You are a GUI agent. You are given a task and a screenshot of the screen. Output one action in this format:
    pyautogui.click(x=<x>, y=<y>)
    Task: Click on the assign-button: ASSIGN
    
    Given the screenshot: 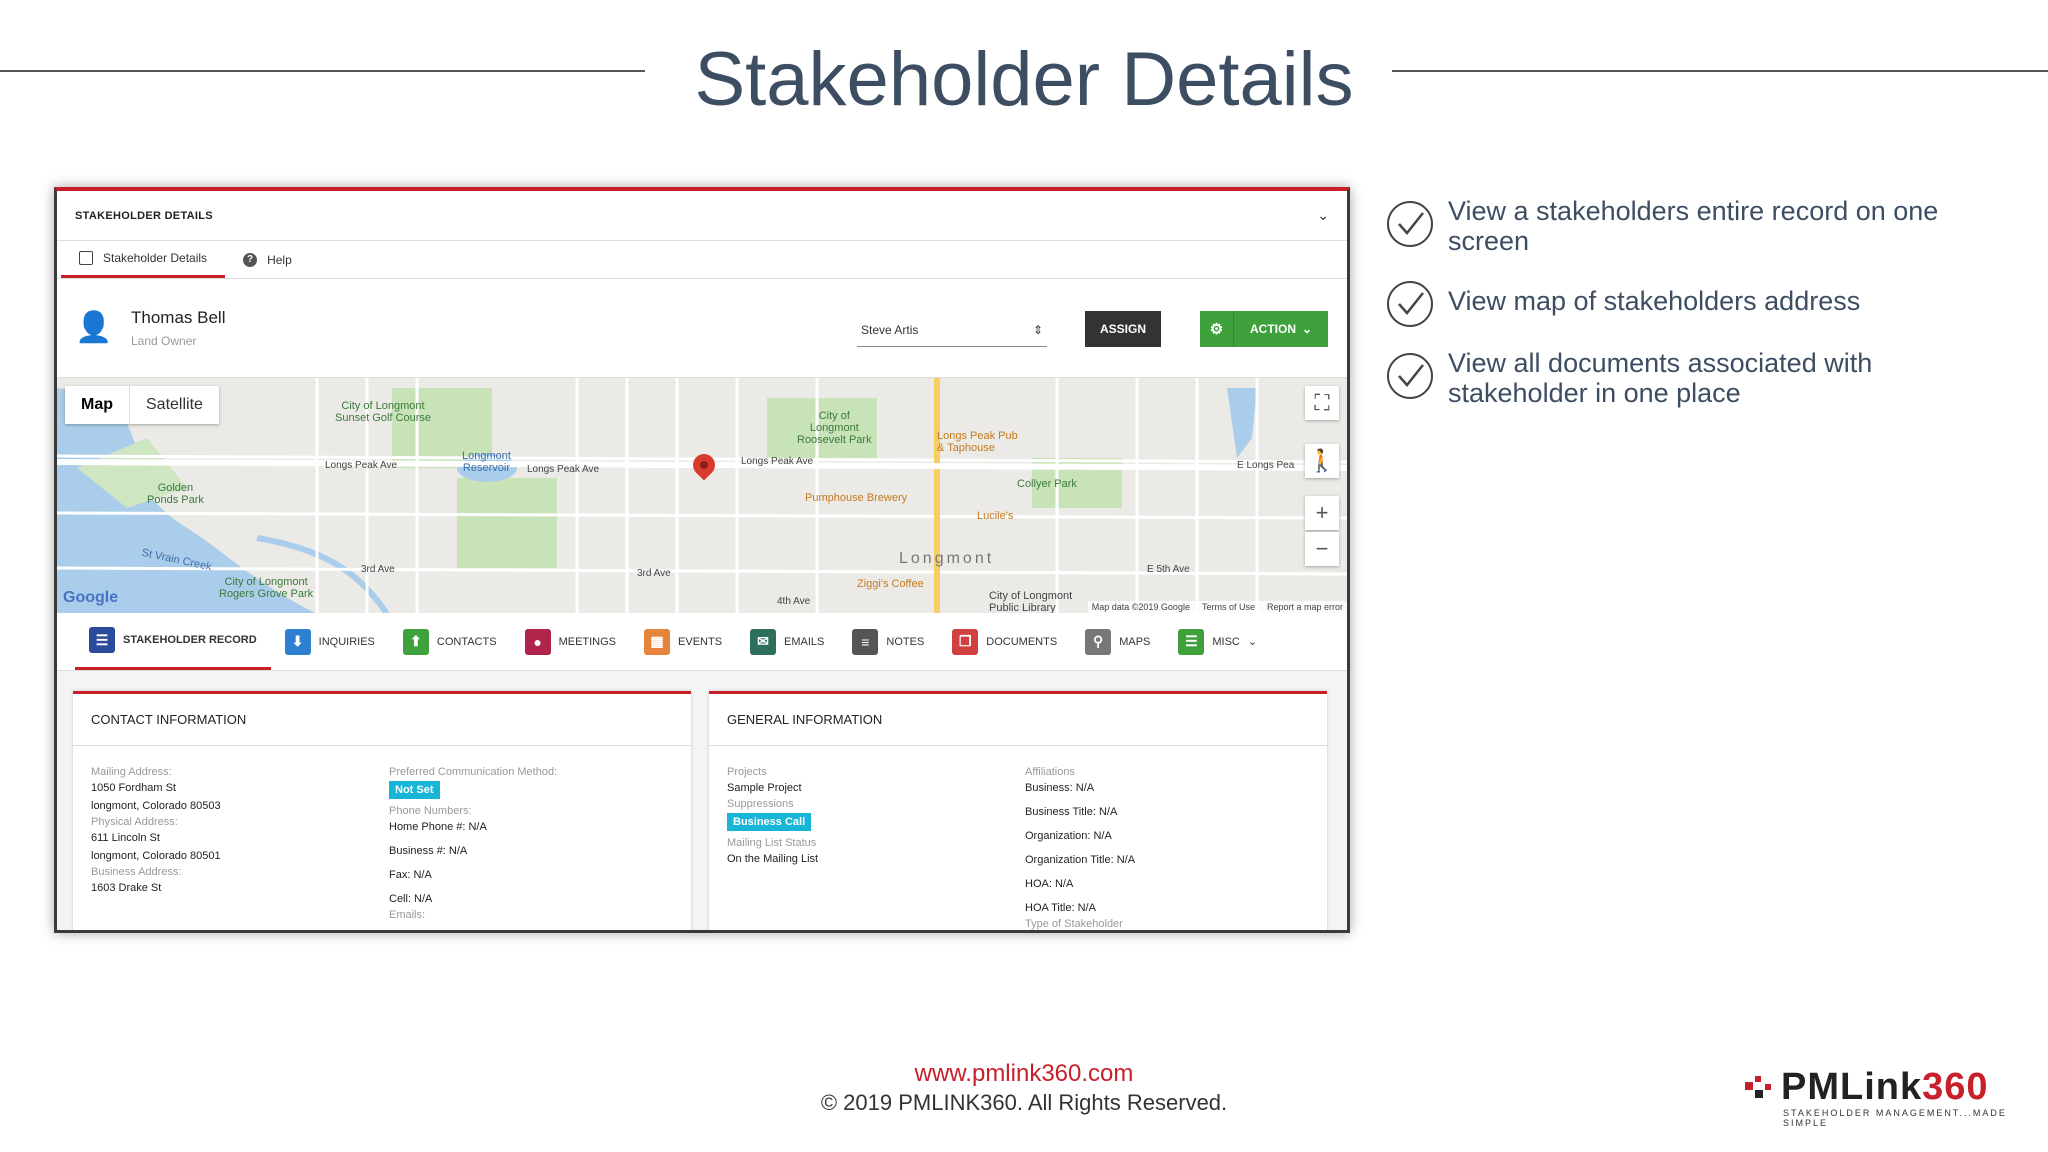 What is the action you would take?
    pyautogui.click(x=1123, y=329)
    